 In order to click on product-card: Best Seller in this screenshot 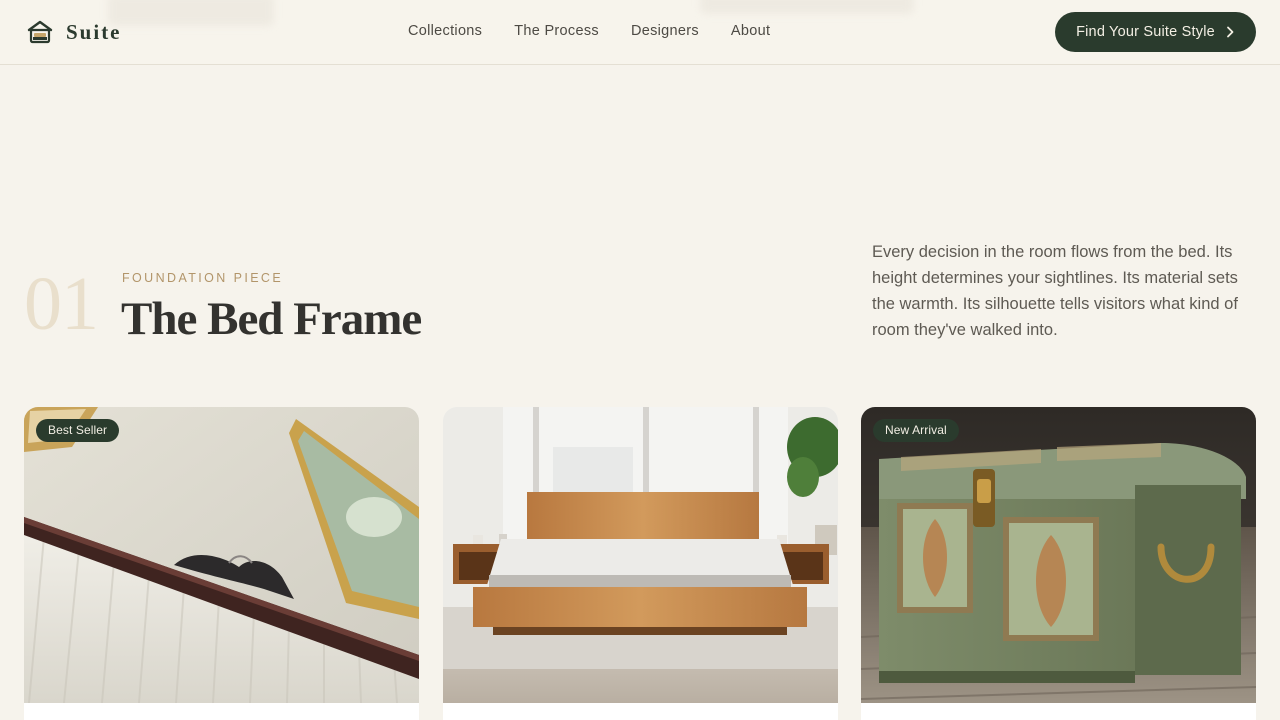, I will do `click(221, 563)`.